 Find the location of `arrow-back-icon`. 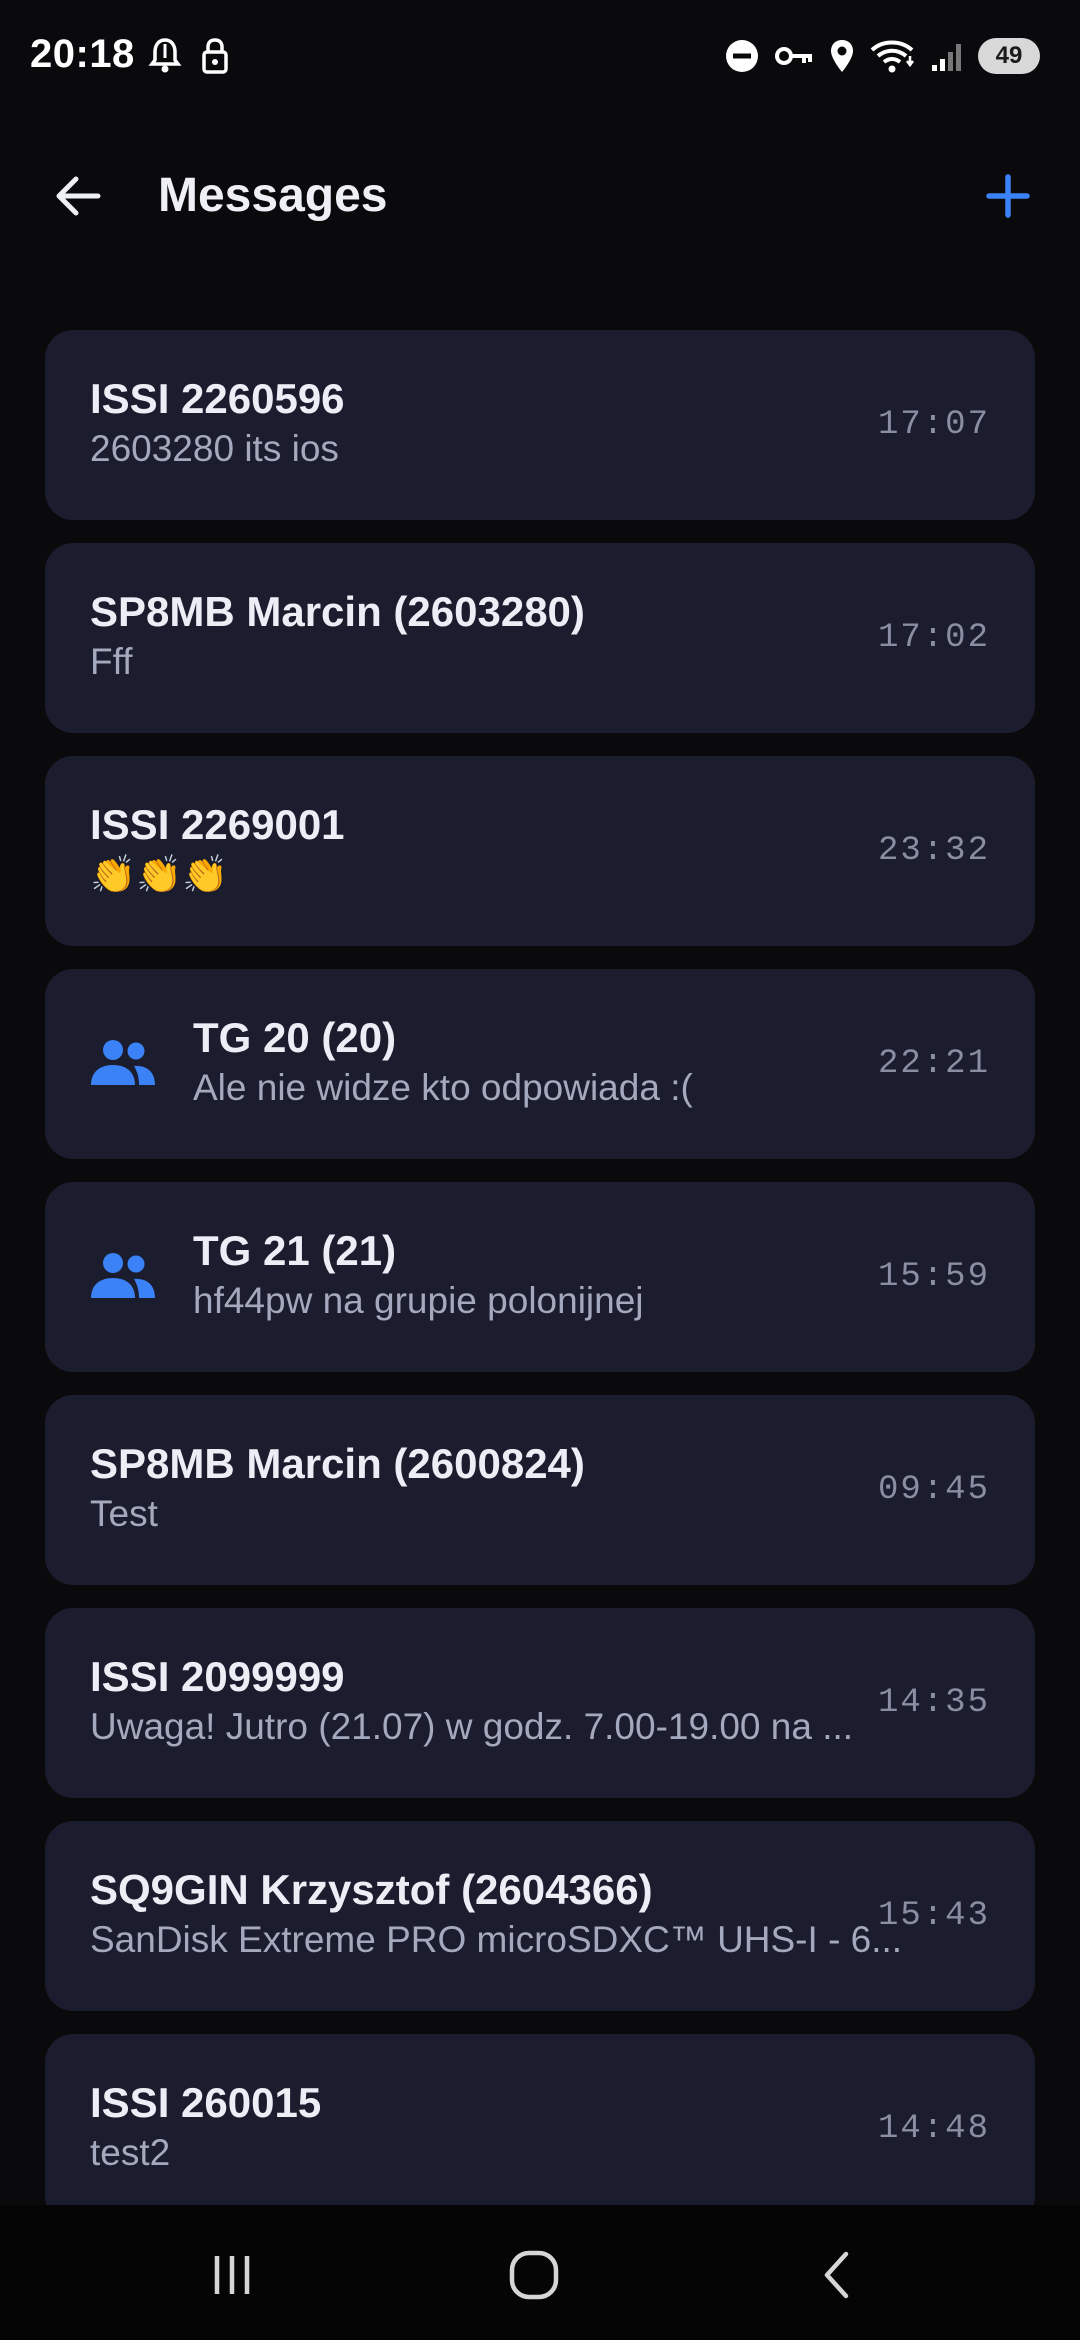

arrow-back-icon is located at coordinates (78, 196).